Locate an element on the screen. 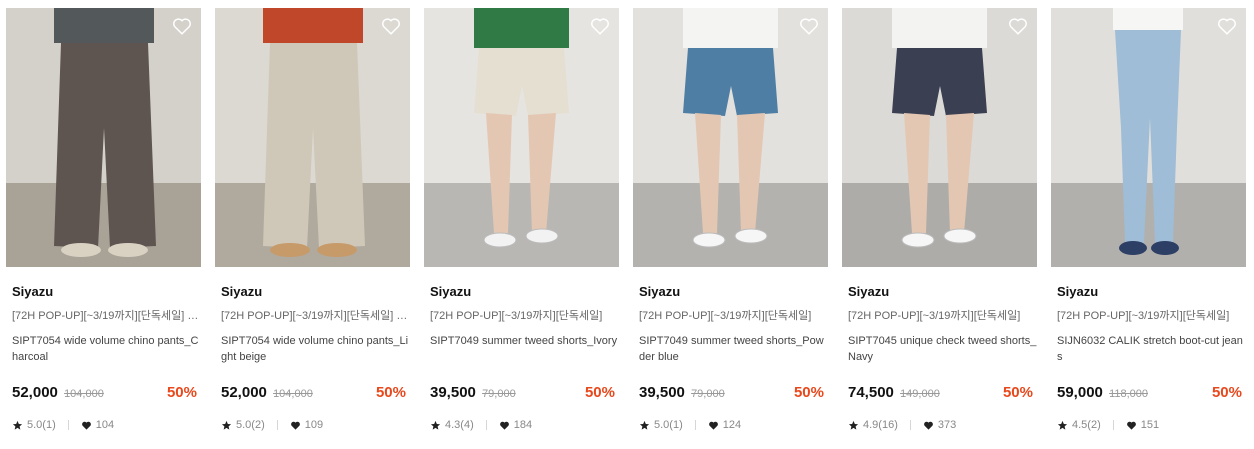  rating-text: 5.0(2) is located at coordinates (250, 425).